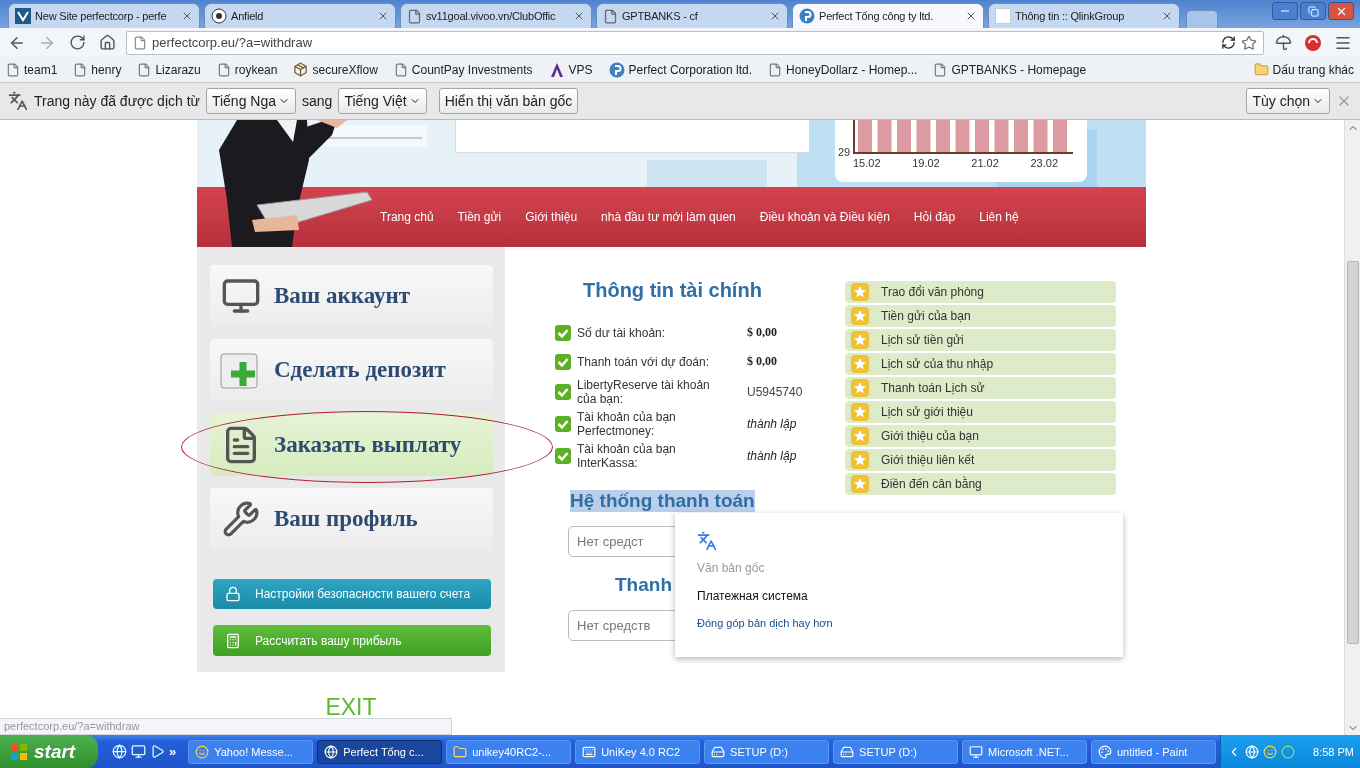  What do you see at coordinates (1153, 751) in the screenshot?
I see `taskbar-item: untitled - Paint` at bounding box center [1153, 751].